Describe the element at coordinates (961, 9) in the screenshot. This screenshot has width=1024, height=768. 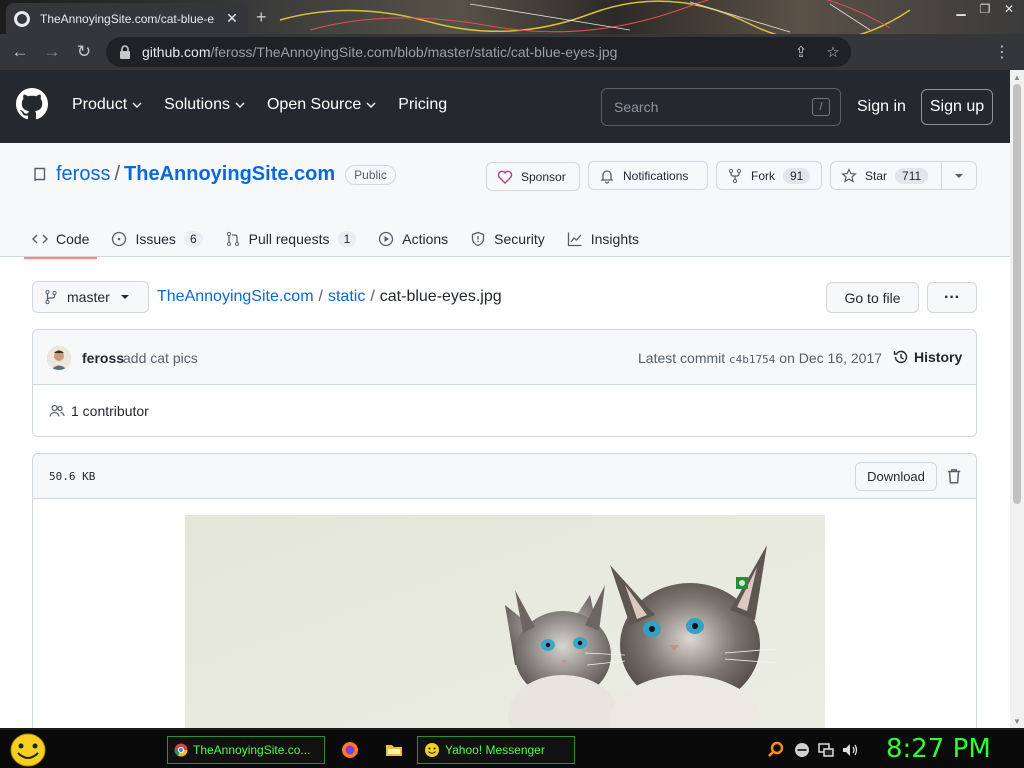
I see `minimize-icon: ▁` at that location.